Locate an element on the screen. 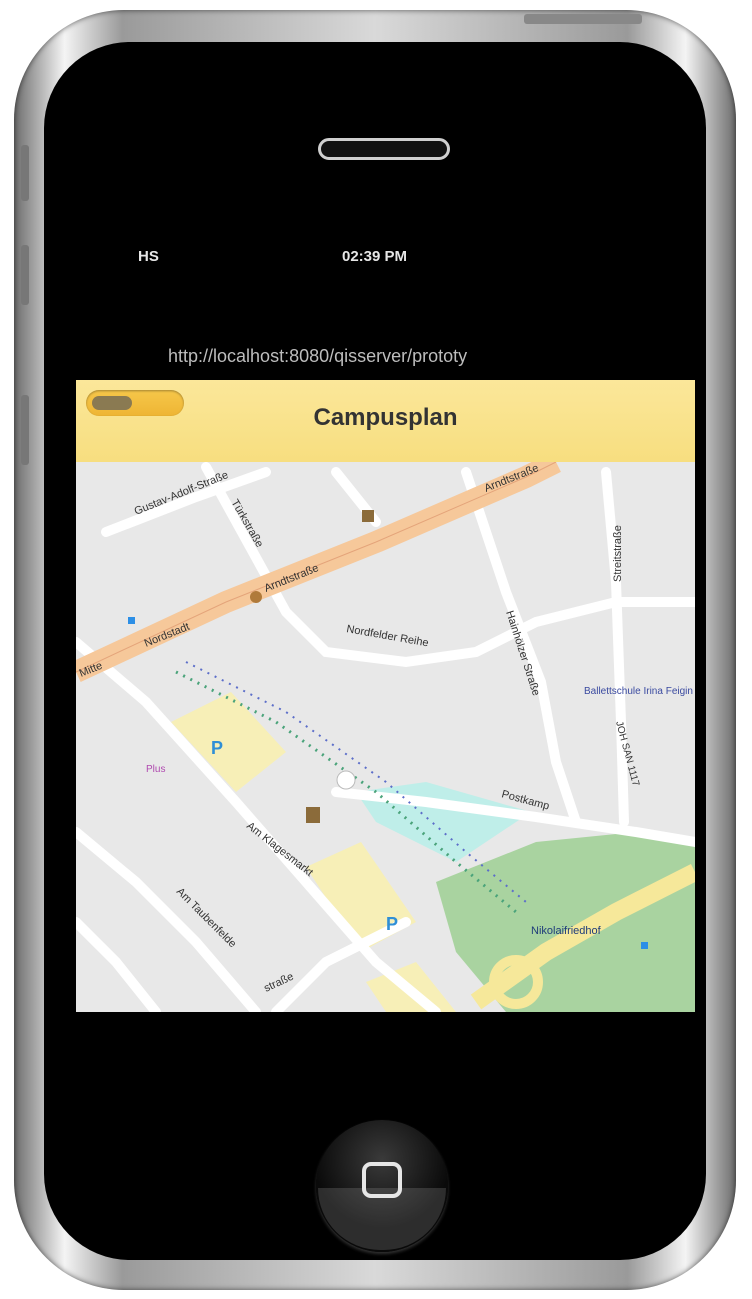 This screenshot has height=1299, width=752. app-header: Campusplan is located at coordinates (385, 421).